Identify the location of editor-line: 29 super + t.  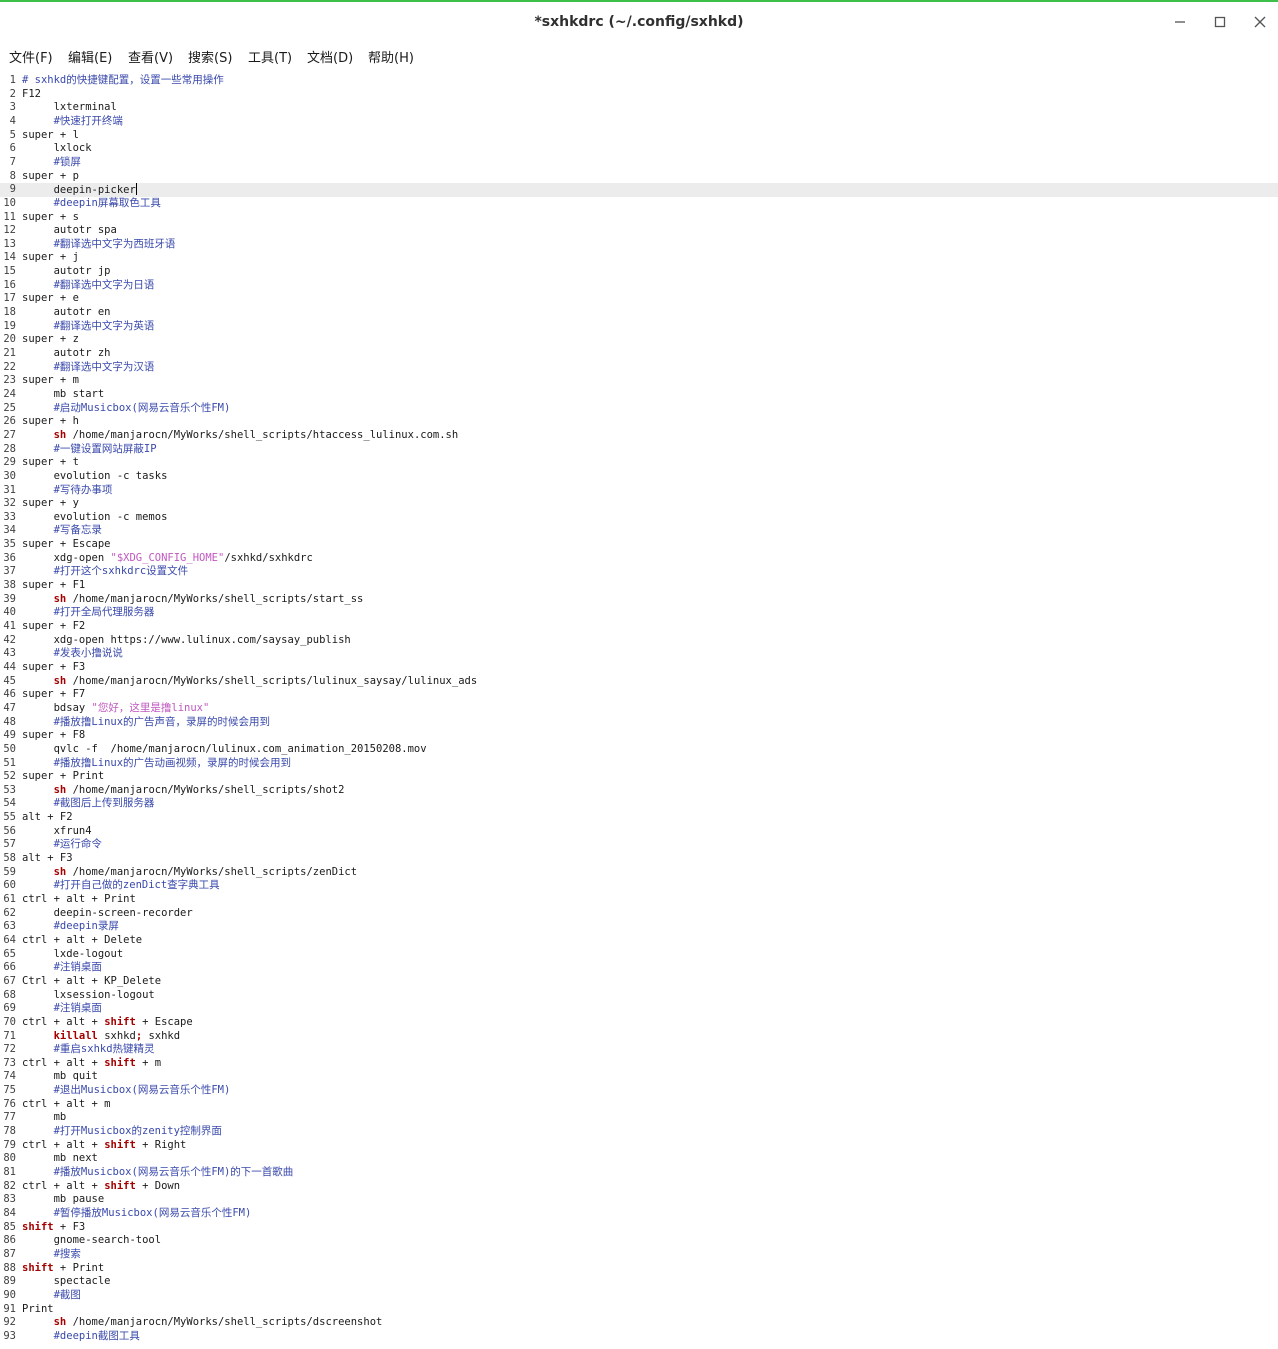
(639, 463).